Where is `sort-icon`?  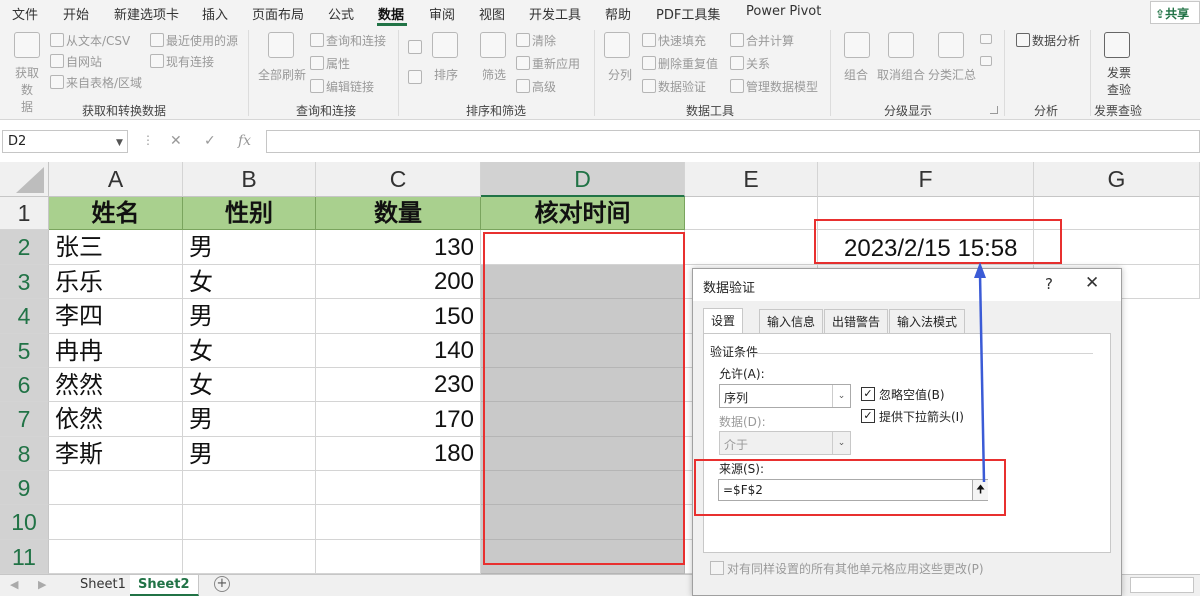 sort-icon is located at coordinates (445, 45).